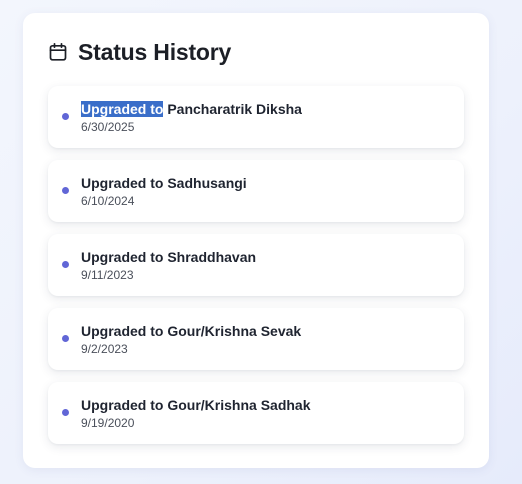  I want to click on list-item-text: Upgraded to Shraddhavan 9/11/2023, so click(168, 265).